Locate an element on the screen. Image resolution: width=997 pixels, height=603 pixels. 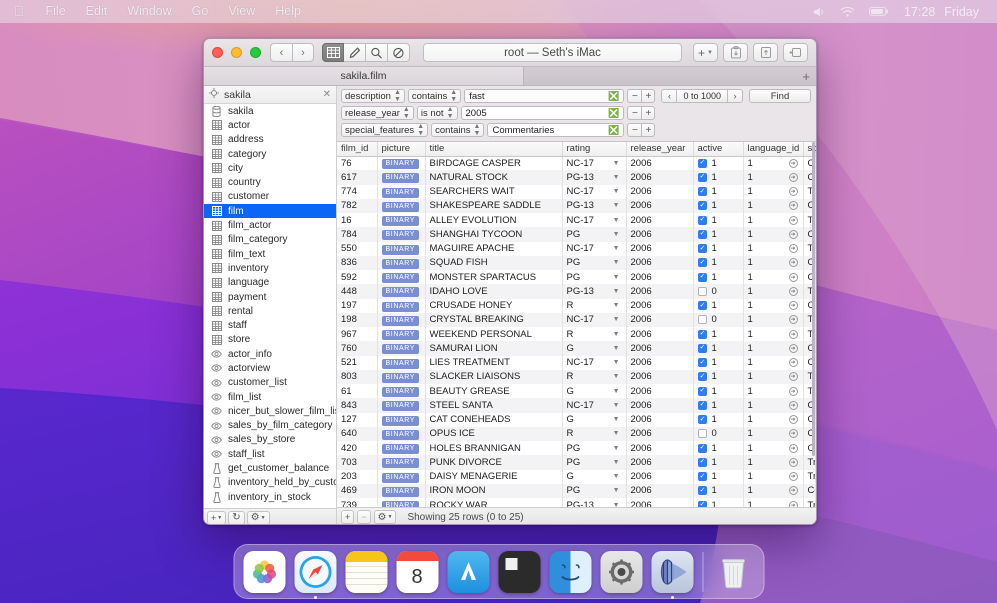
menu-item-view: View is located at coordinates (241, 11).